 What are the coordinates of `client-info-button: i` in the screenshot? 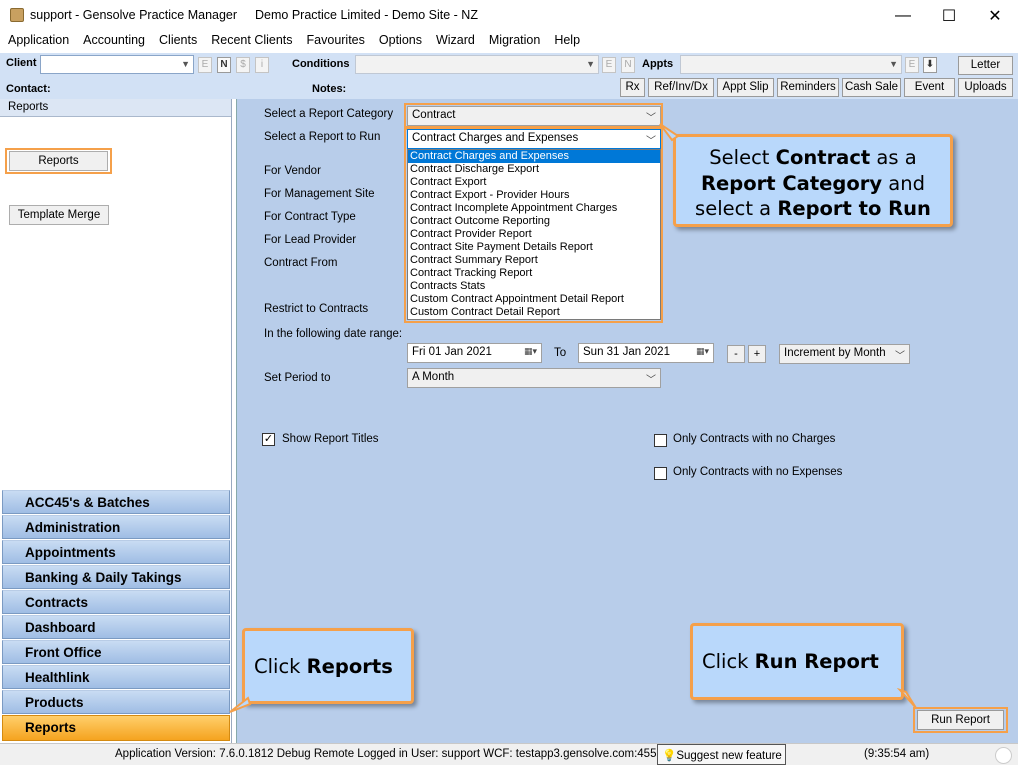 It's located at (262, 65).